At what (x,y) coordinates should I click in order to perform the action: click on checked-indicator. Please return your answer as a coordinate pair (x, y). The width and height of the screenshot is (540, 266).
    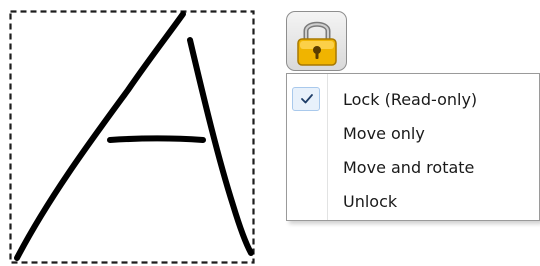
    Looking at the image, I should click on (306, 99).